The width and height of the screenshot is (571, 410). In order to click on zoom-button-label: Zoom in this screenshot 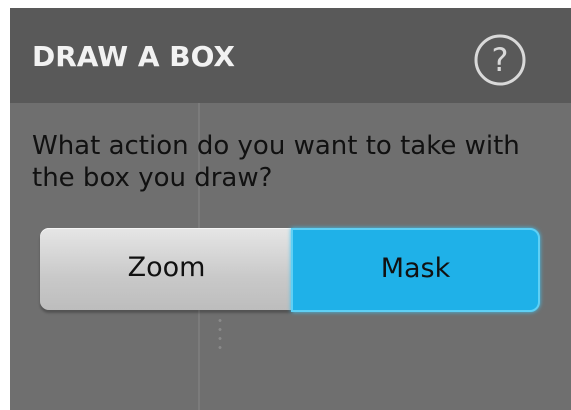, I will do `click(166, 267)`.